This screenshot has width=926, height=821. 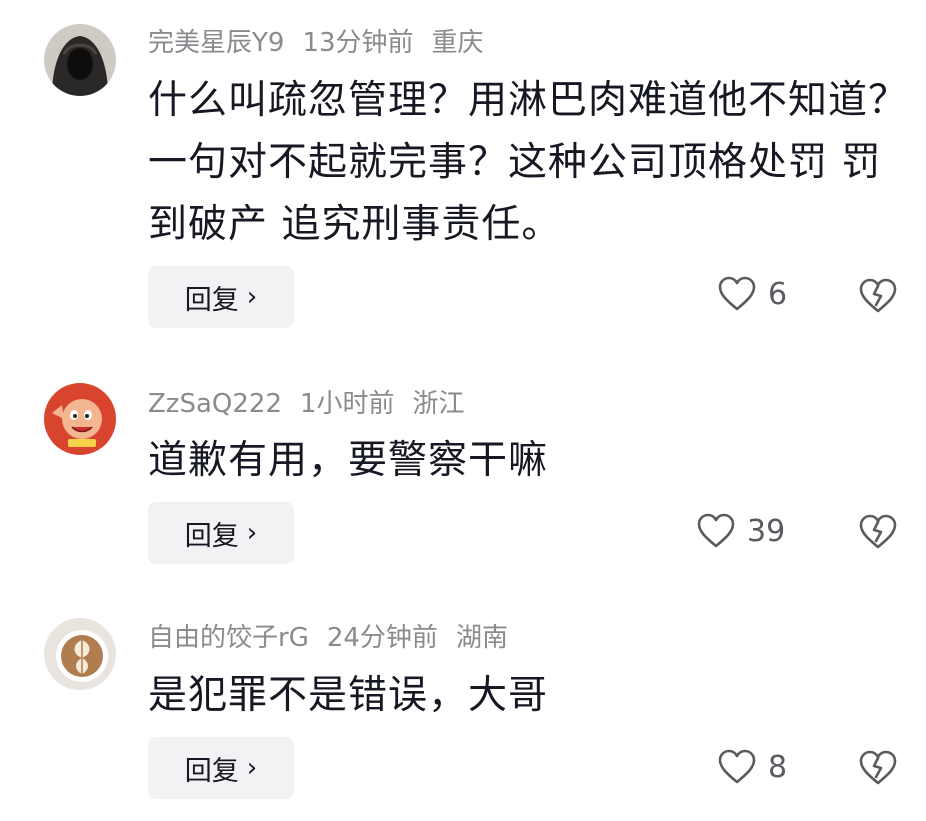 I want to click on location: 湖南, so click(x=481, y=638).